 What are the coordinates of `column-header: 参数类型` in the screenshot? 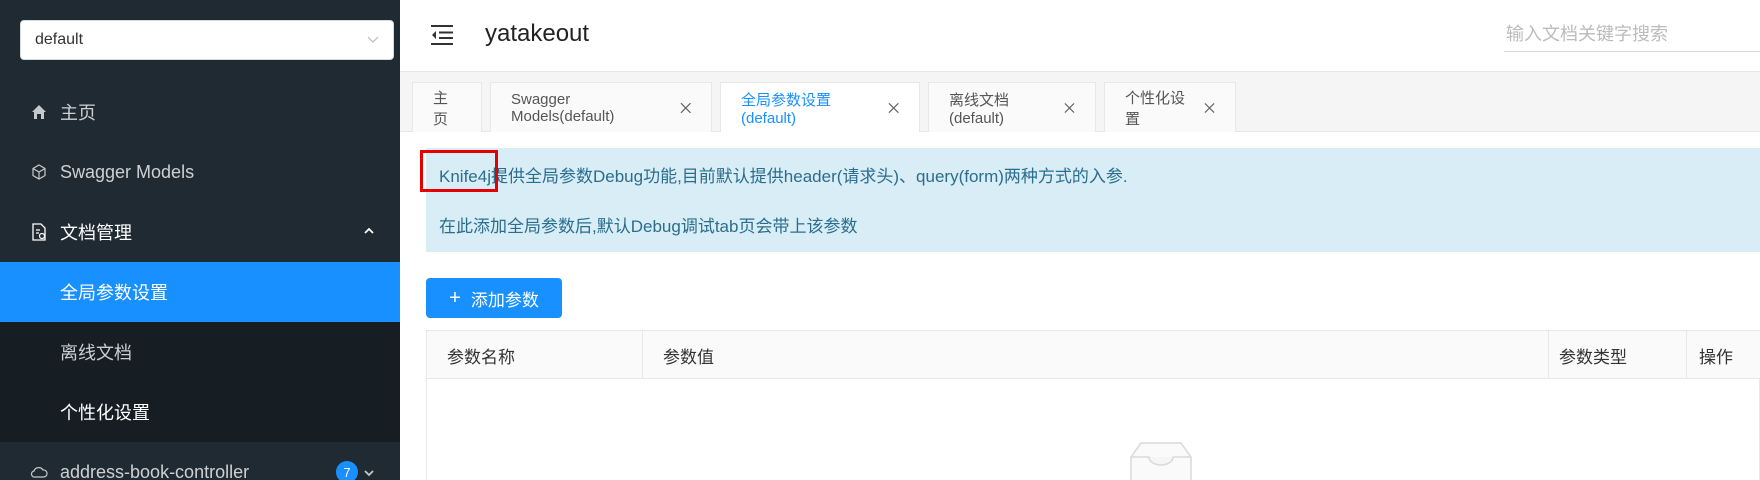 It's located at (1618, 355).